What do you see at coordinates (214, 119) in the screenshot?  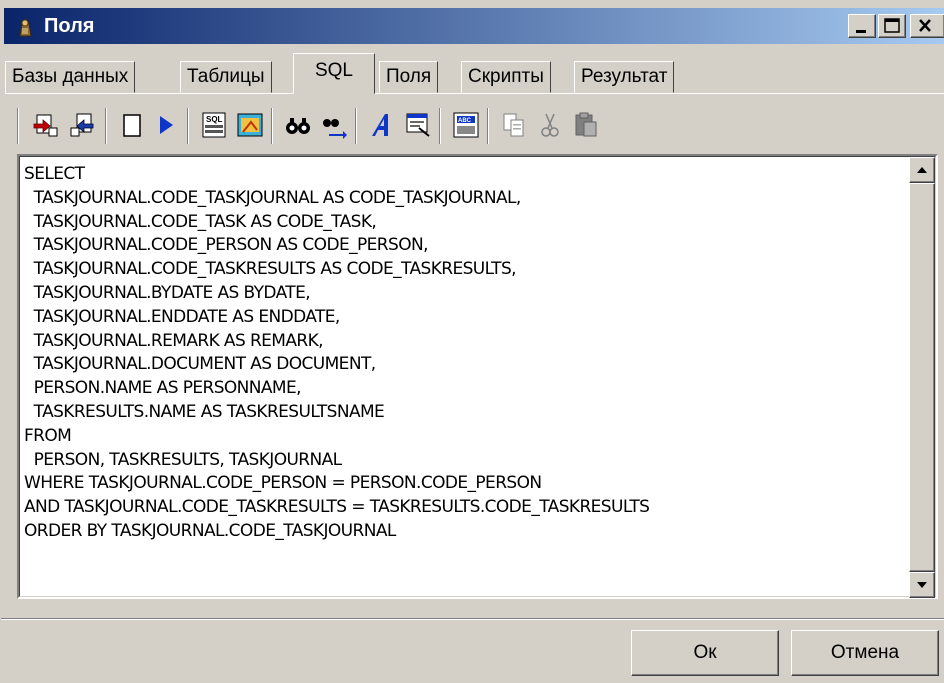 I see `svg-text: SQL` at bounding box center [214, 119].